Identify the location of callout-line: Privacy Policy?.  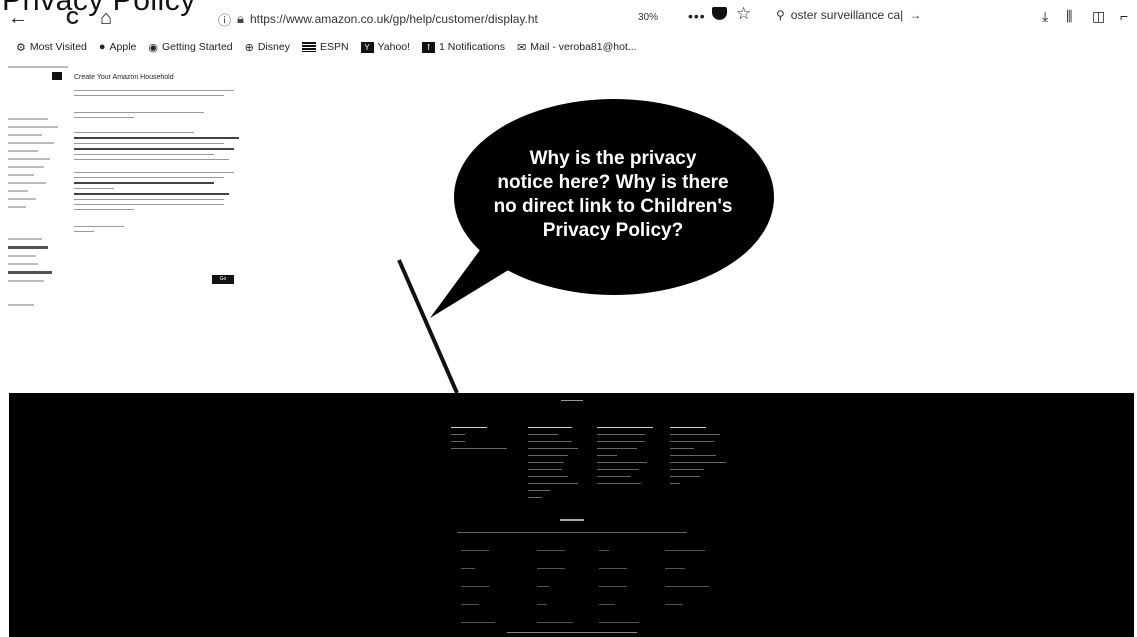
(613, 230).